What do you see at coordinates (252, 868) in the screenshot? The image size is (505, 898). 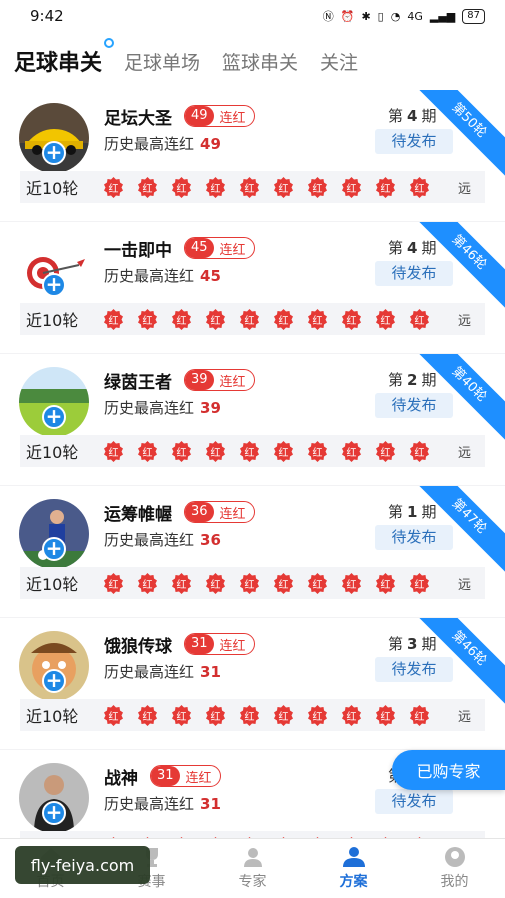 I see `nav-expert: 专家` at bounding box center [252, 868].